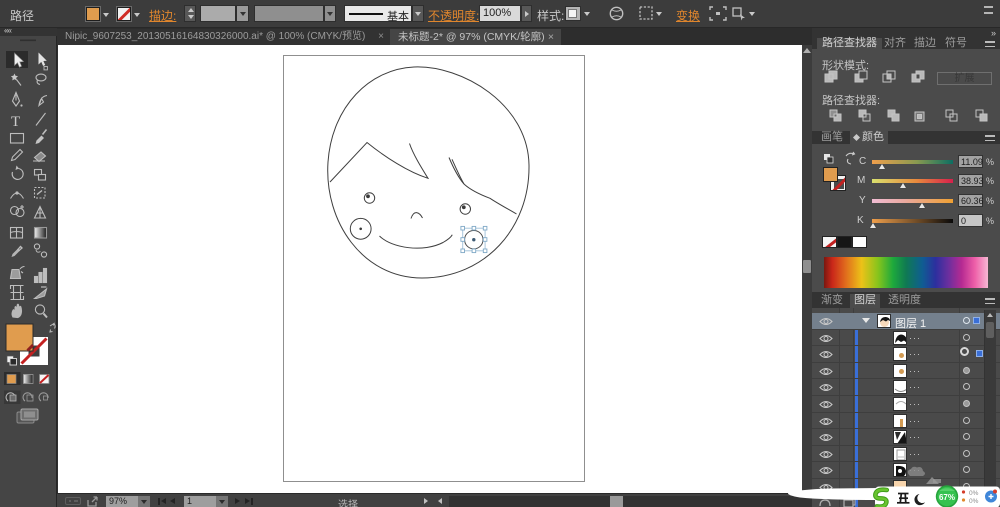 This screenshot has width=1000, height=507. What do you see at coordinates (15, 122) in the screenshot?
I see `svg-text: T` at bounding box center [15, 122].